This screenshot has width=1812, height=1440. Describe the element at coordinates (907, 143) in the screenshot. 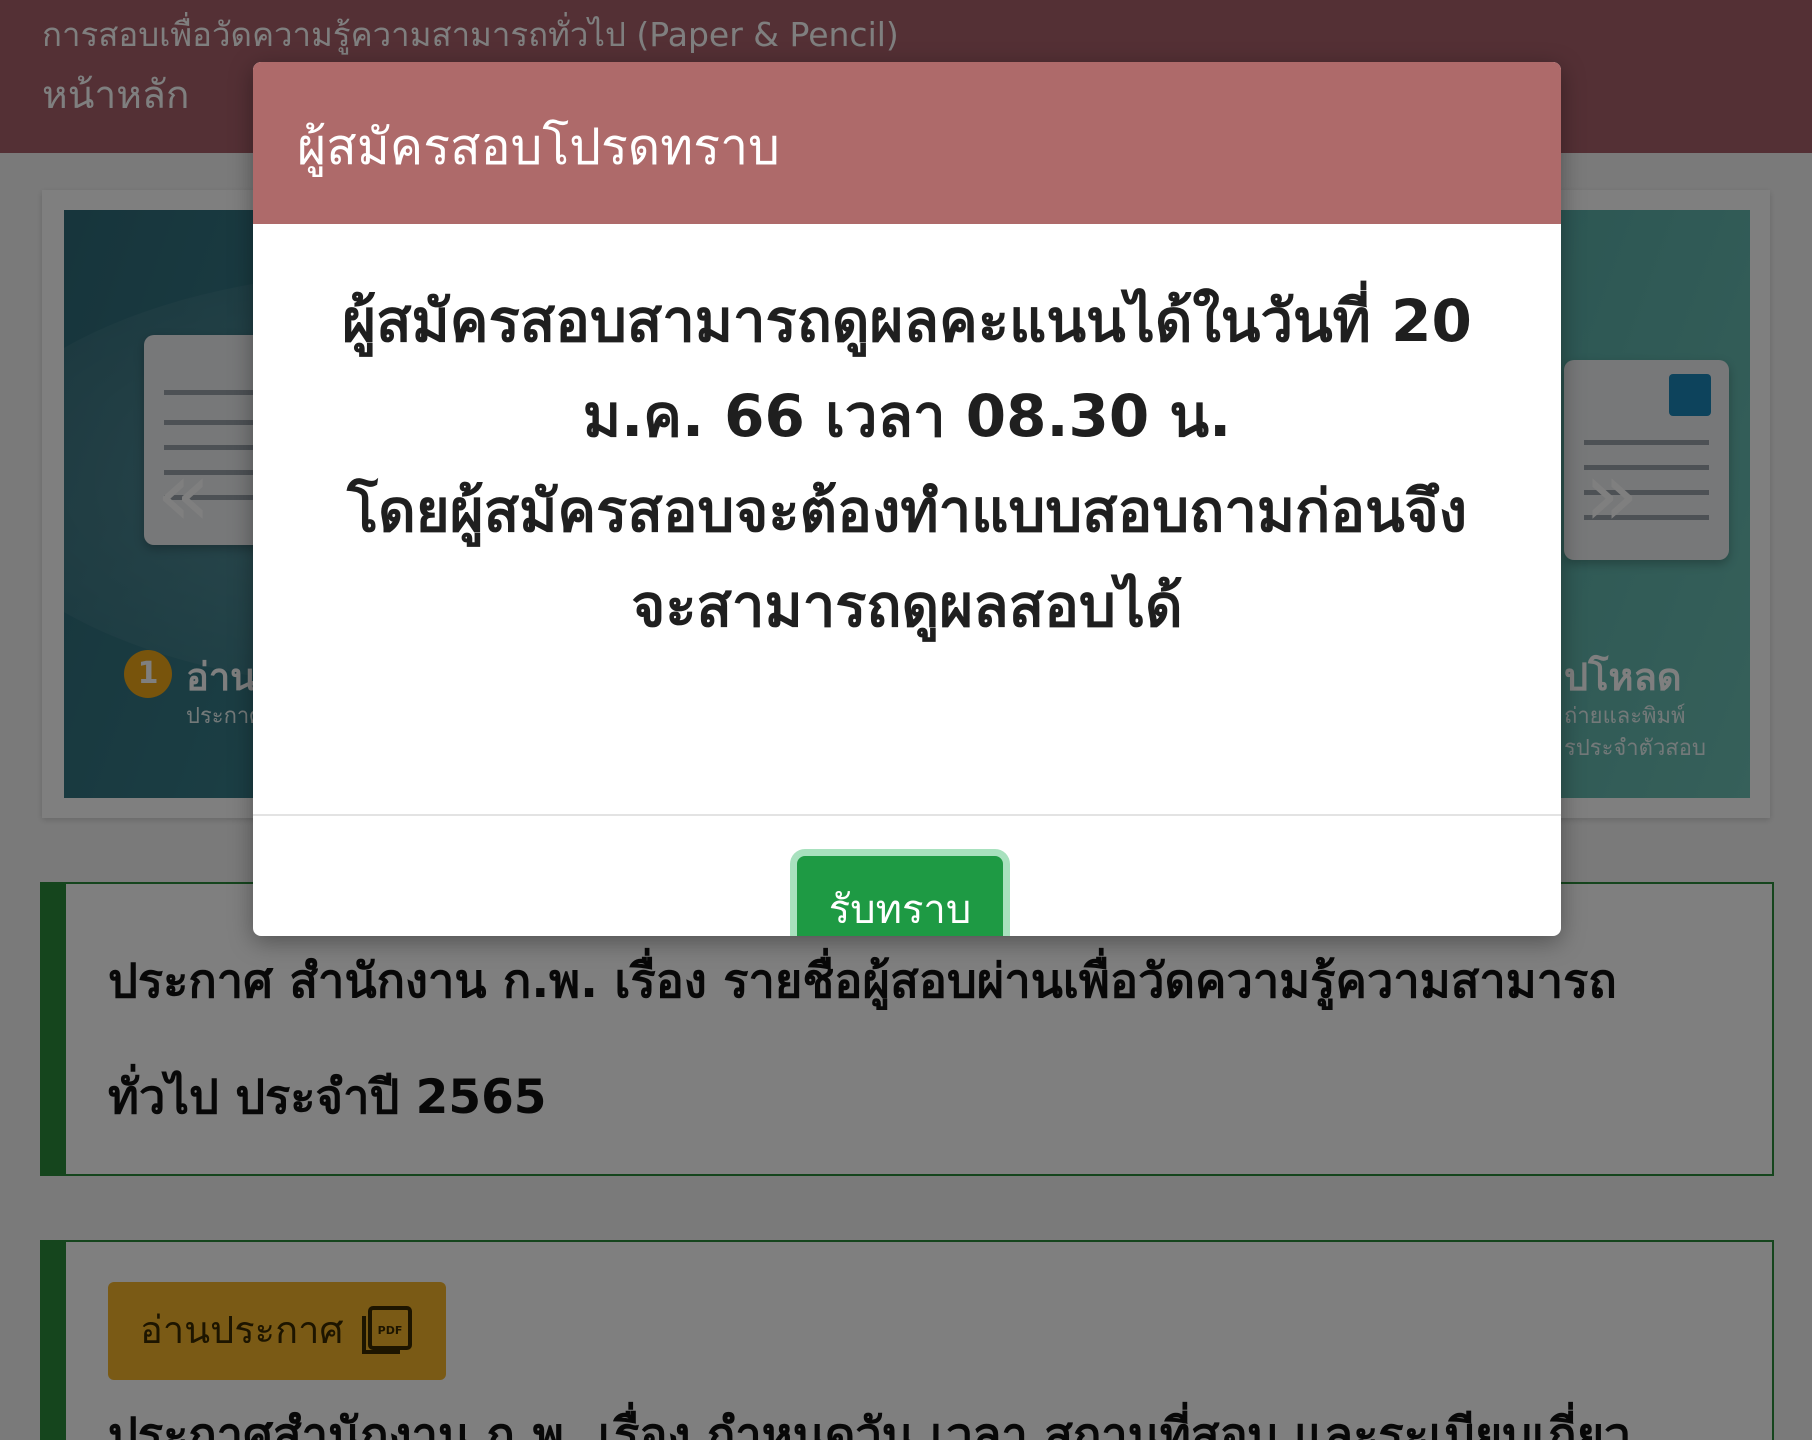

I see `modal-header: ผู้สมัครสอบโปรดทราบ` at that location.